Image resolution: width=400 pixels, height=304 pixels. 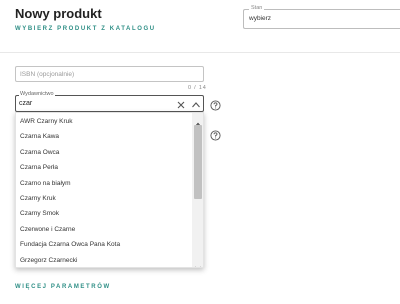 I want to click on more-parameters-link: WIĘCEJ PARAMETRÓW, so click(x=63, y=287).